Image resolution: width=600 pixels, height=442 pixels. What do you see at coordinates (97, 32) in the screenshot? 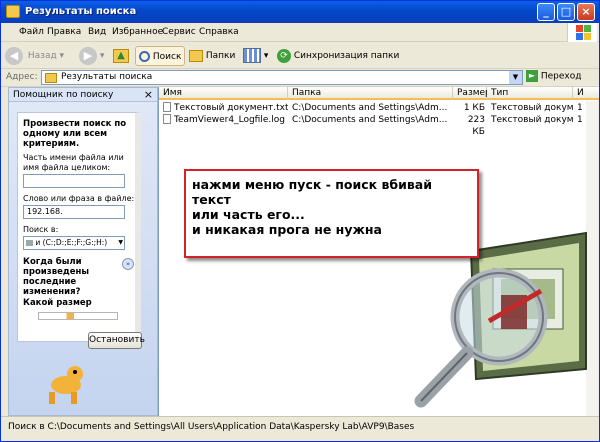
I see `menu-view: Вид` at bounding box center [97, 32].